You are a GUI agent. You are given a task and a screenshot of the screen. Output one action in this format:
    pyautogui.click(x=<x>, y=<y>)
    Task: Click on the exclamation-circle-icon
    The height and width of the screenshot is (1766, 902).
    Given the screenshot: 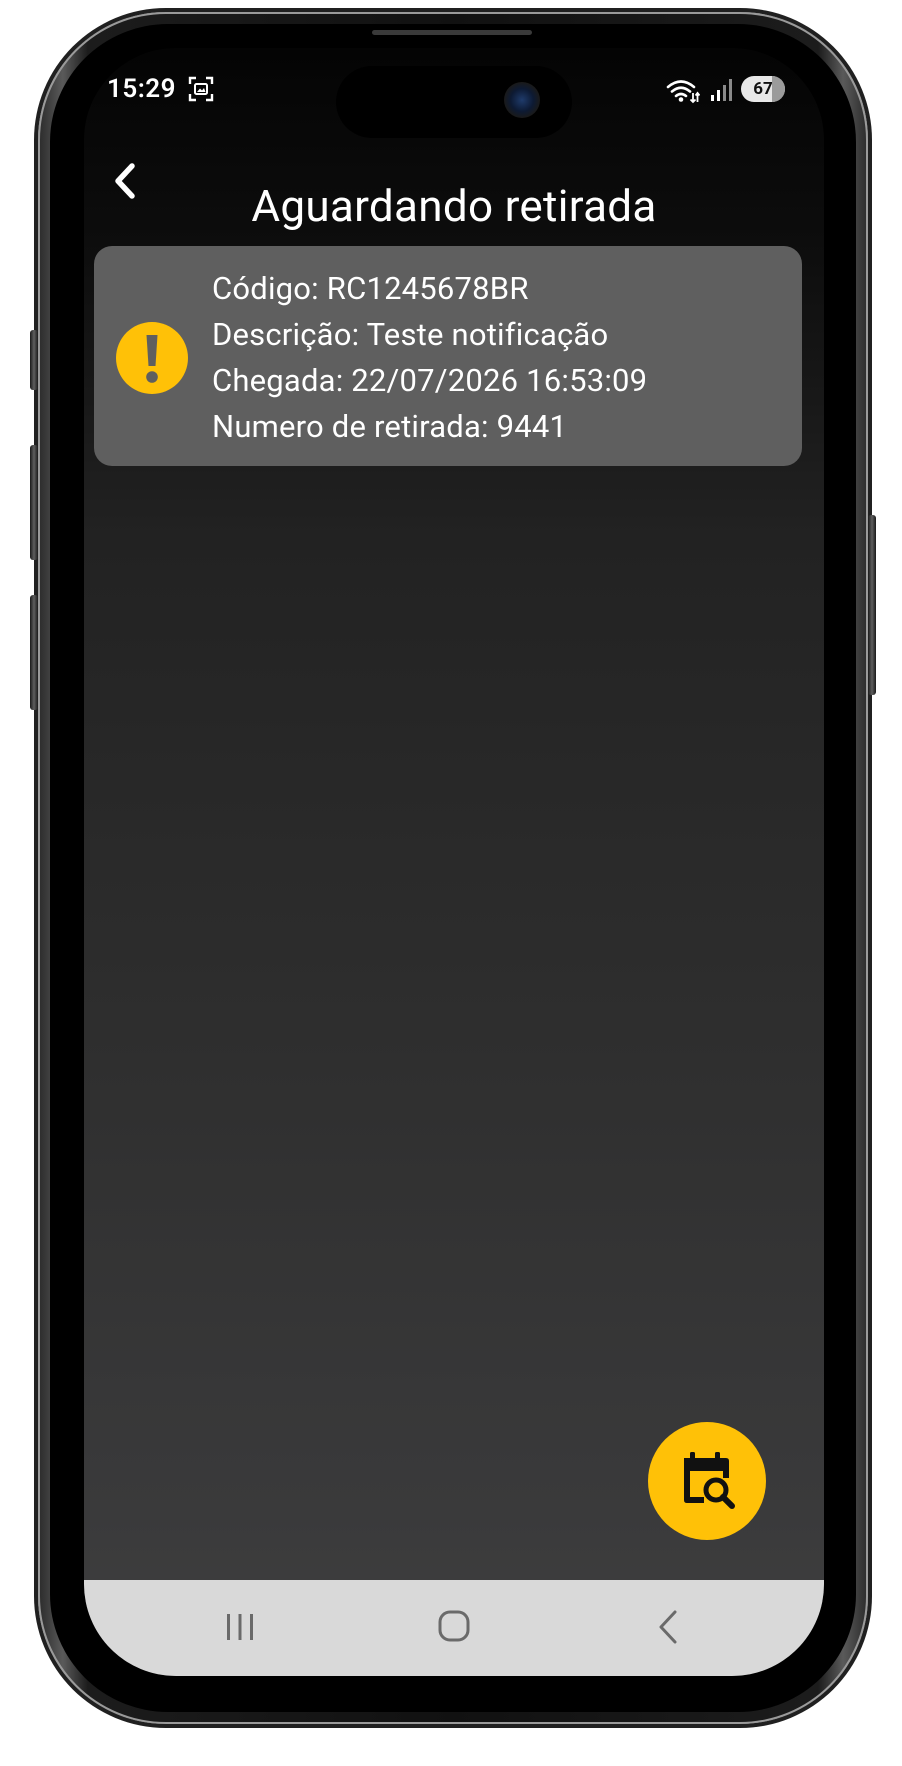 What is the action you would take?
    pyautogui.click(x=152, y=358)
    